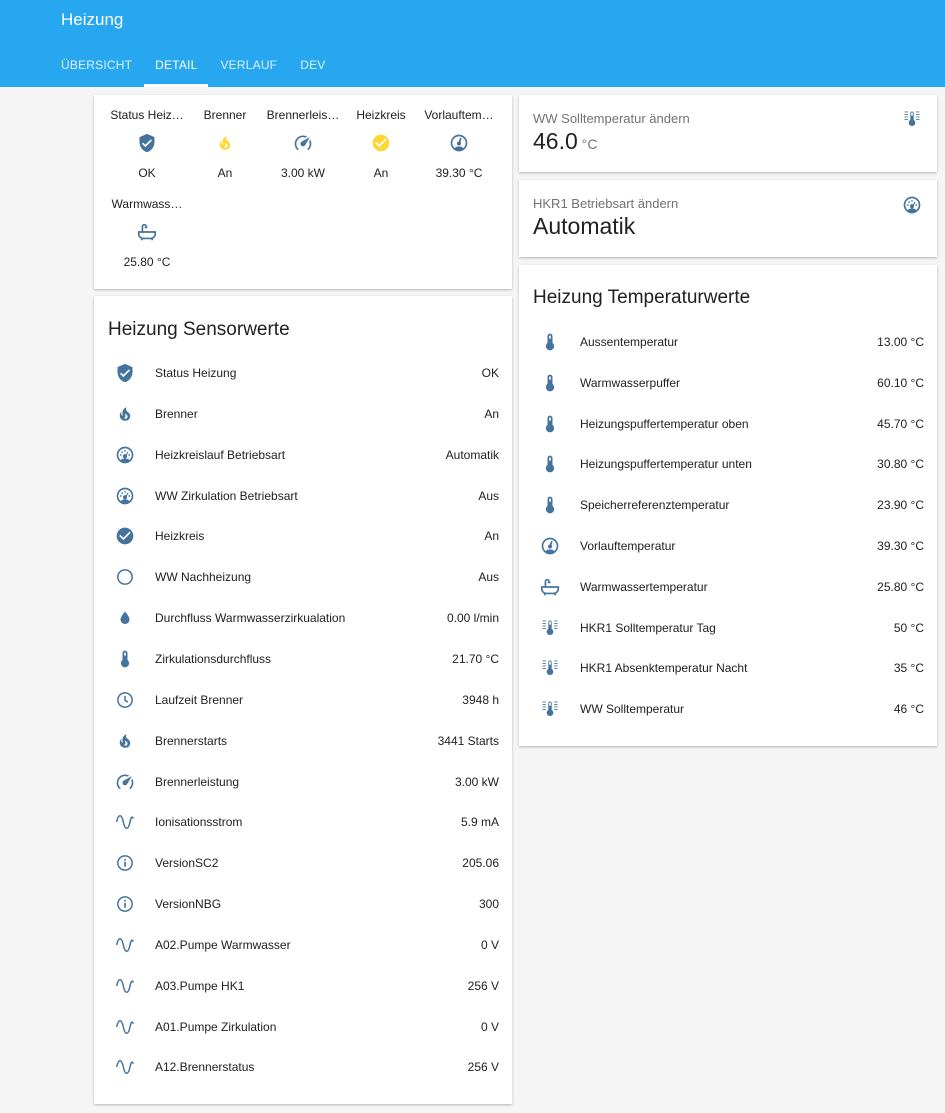 The image size is (945, 1113). What do you see at coordinates (188, 904) in the screenshot?
I see `entity-name: VersionNBG` at bounding box center [188, 904].